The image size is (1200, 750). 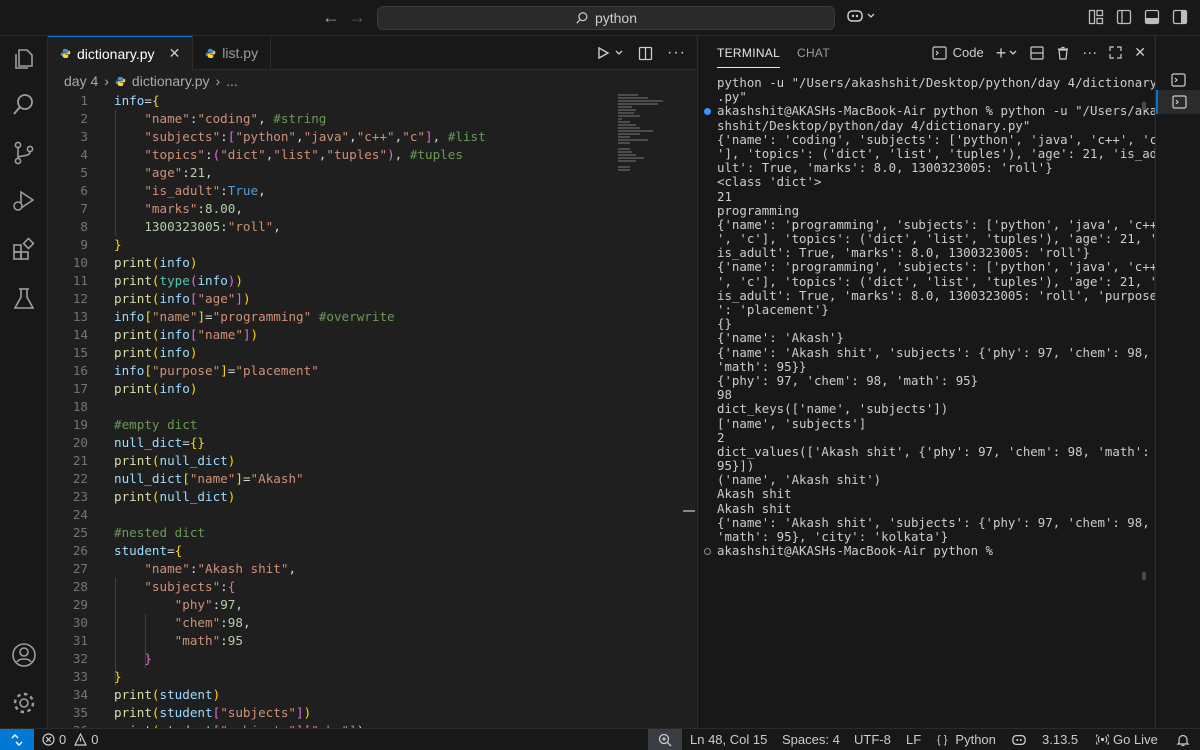 I want to click on code-line: 16 info["purpose"]="placement", so click(x=328, y=371).